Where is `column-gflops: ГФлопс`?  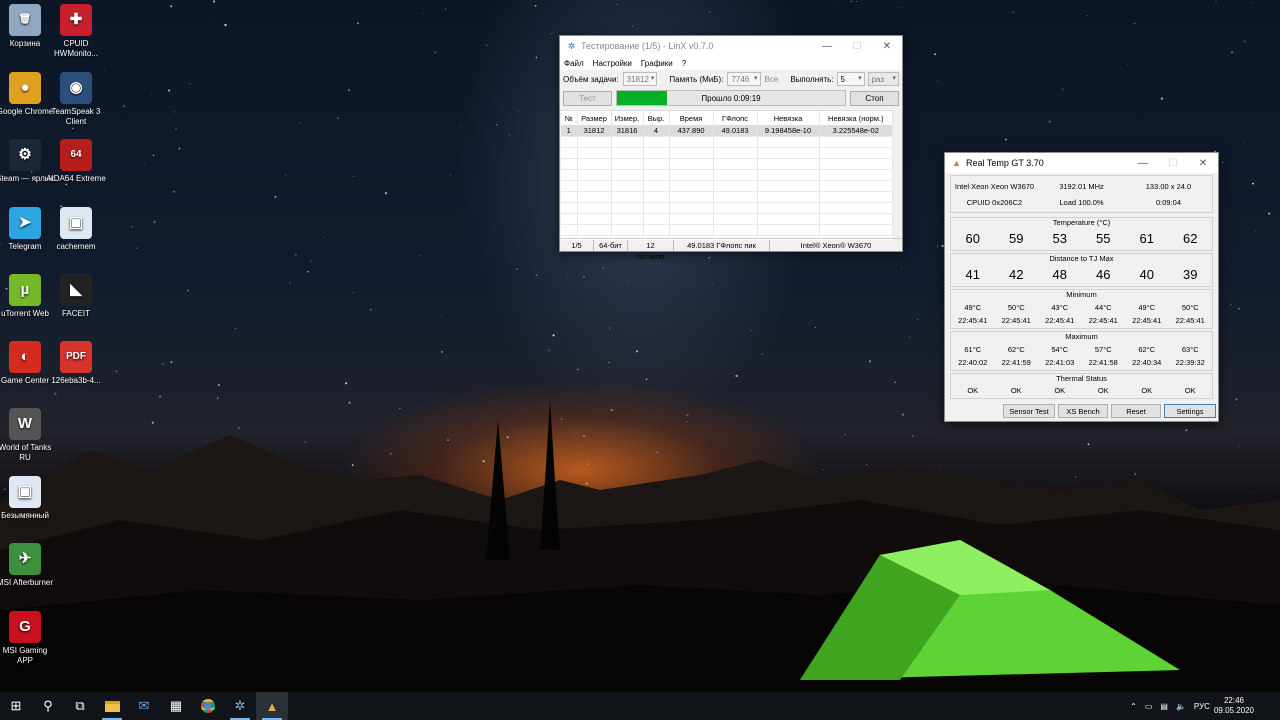 column-gflops: ГФлопс is located at coordinates (735, 118).